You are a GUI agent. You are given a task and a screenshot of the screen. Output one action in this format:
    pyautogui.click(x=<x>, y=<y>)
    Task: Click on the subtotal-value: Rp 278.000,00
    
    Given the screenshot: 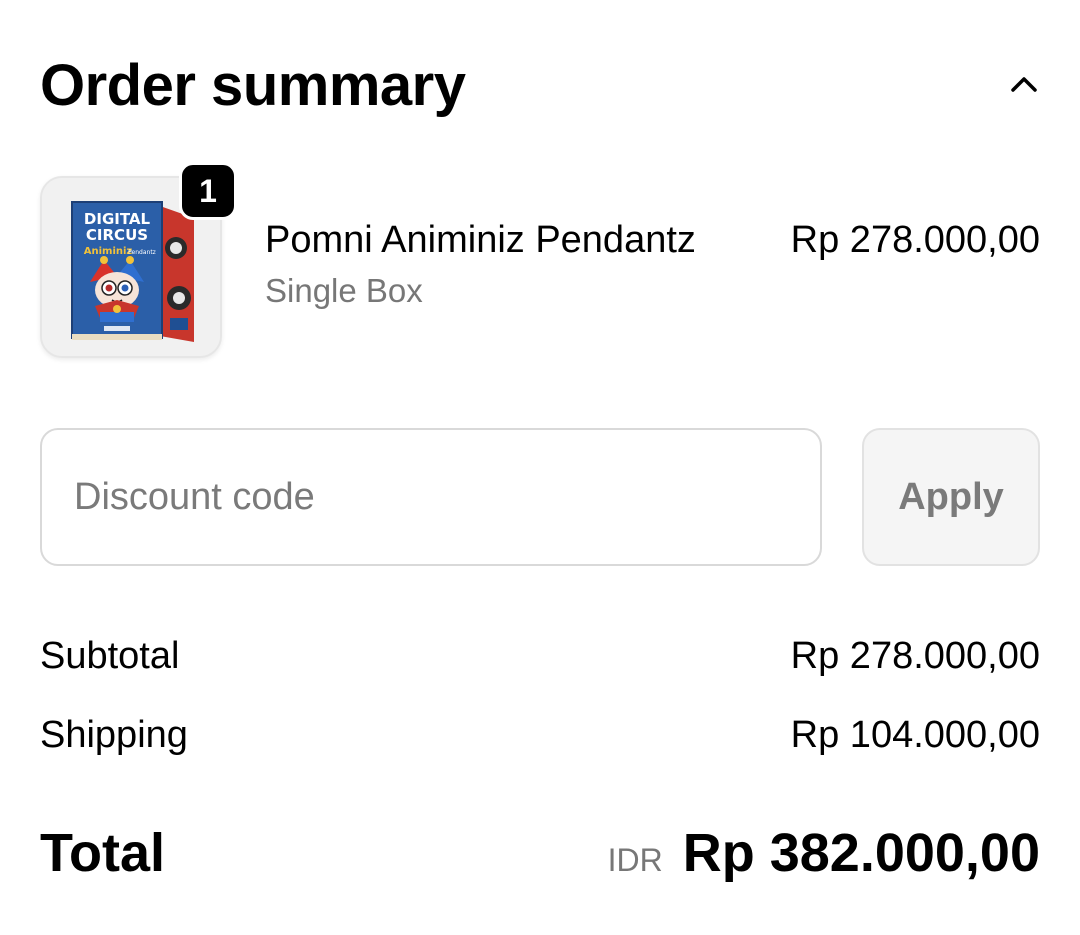 What is the action you would take?
    pyautogui.click(x=915, y=656)
    